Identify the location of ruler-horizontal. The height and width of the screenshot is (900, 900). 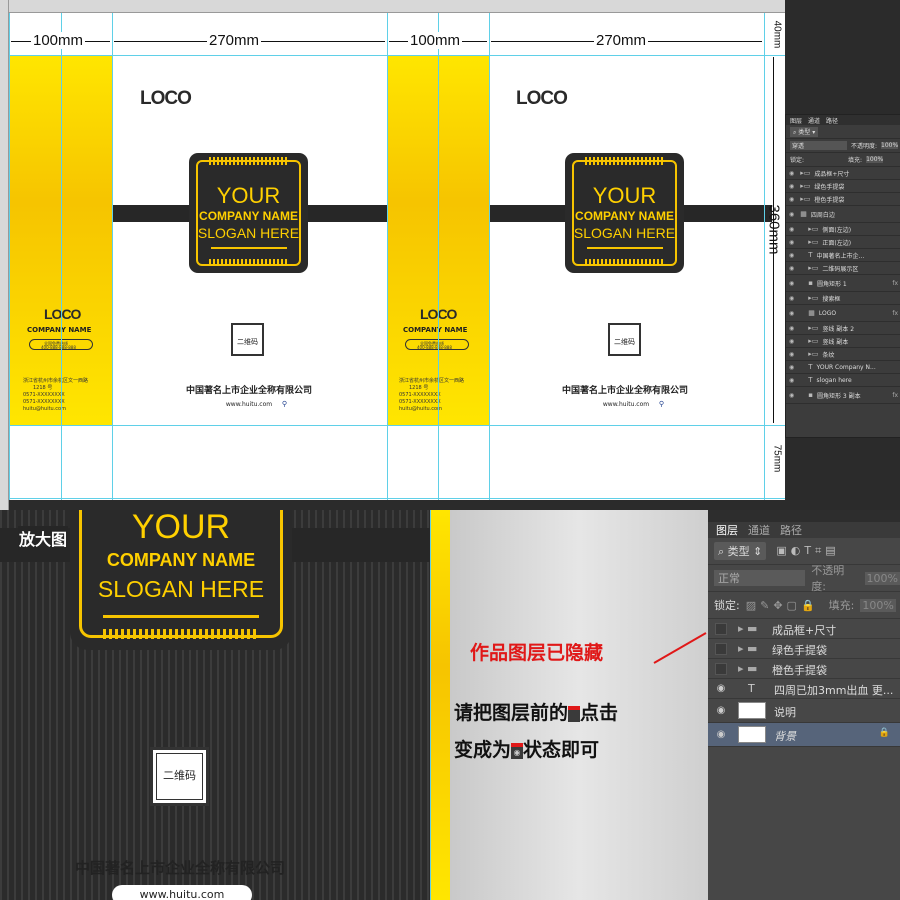
(392, 6).